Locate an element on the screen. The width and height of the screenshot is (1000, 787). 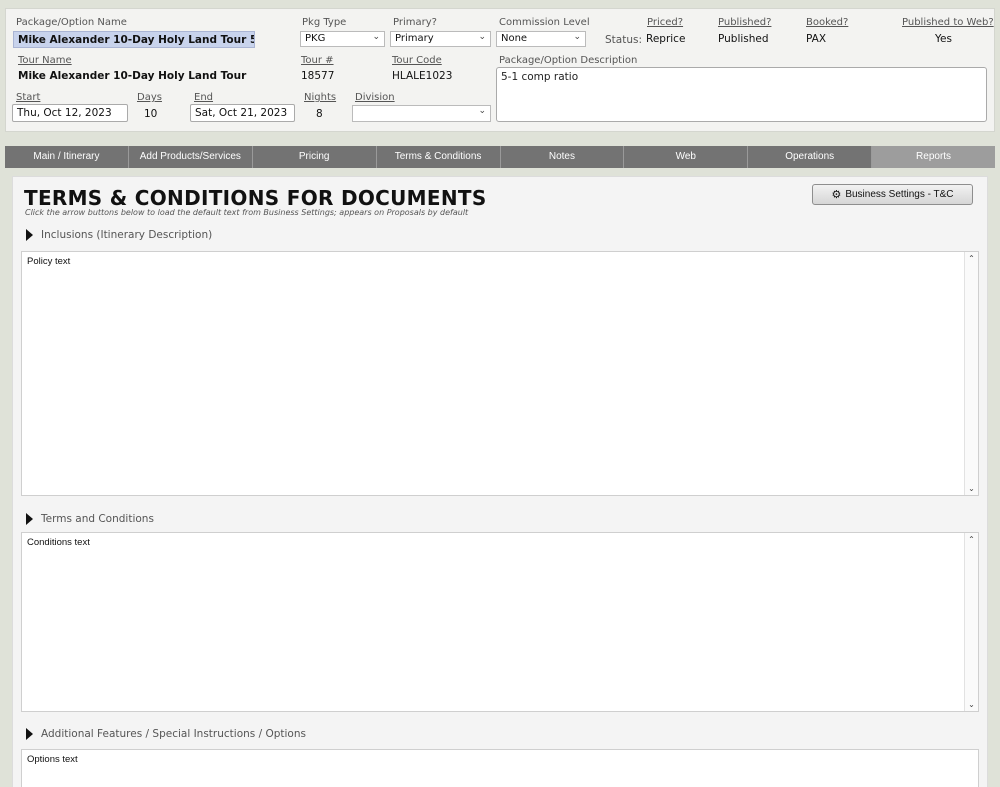
published-label: Published? is located at coordinates (744, 22).